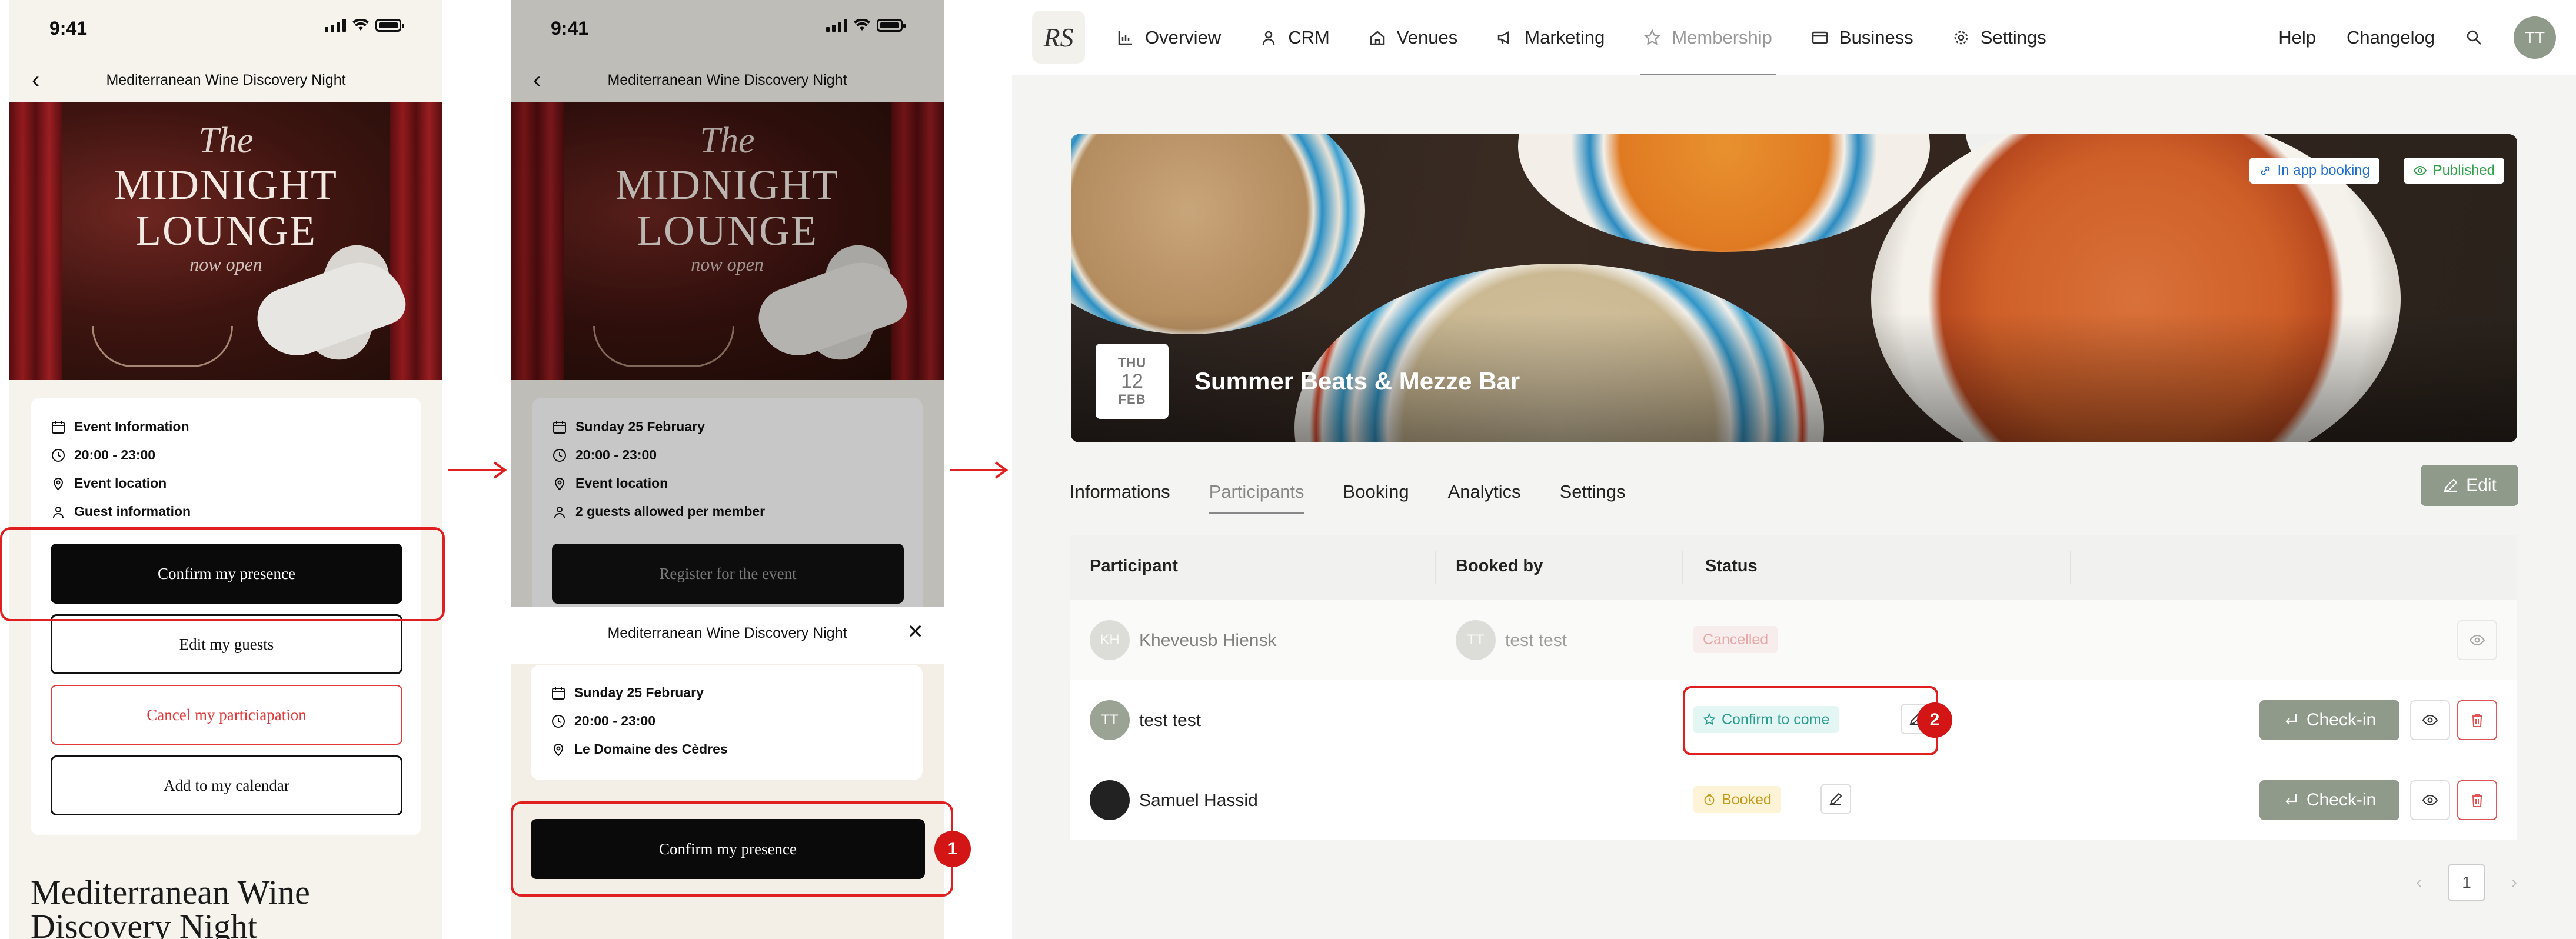 Image resolution: width=2576 pixels, height=939 pixels. I want to click on gear-icon, so click(1961, 38).